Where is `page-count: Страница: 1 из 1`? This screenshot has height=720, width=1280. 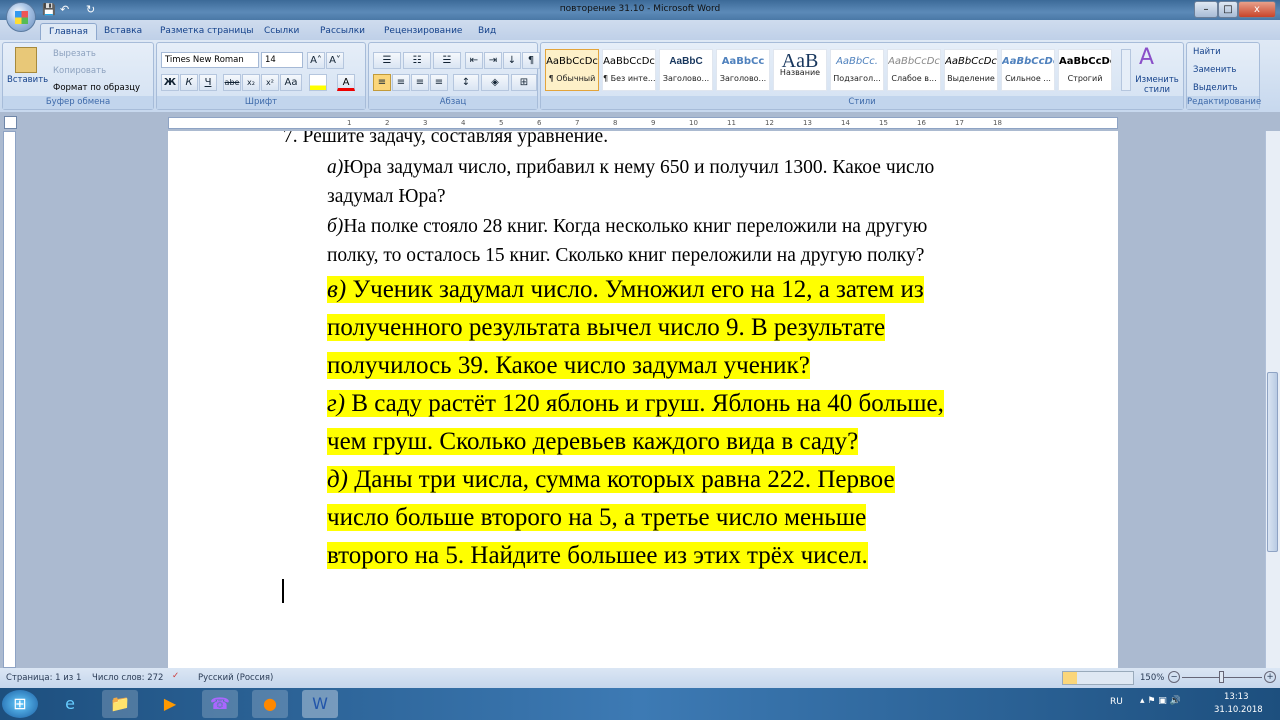
page-count: Страница: 1 из 1 is located at coordinates (43, 678).